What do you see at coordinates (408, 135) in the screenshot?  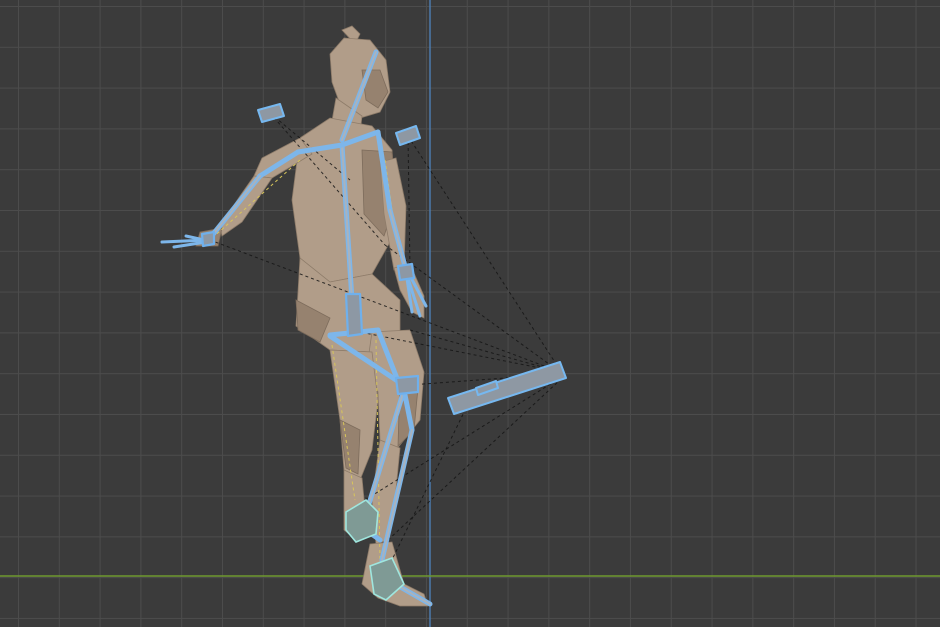 I see `hand-ik-control-right` at bounding box center [408, 135].